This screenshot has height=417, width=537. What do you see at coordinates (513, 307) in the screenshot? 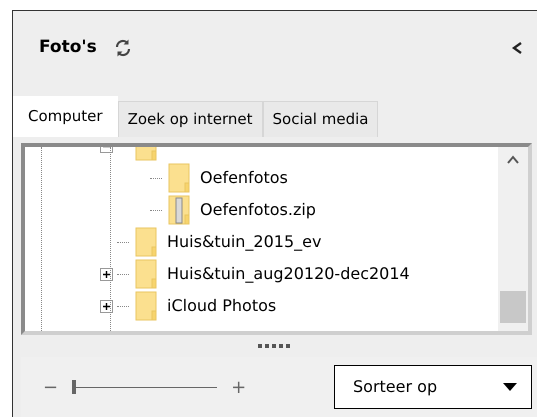
I see `scroll-thumb` at bounding box center [513, 307].